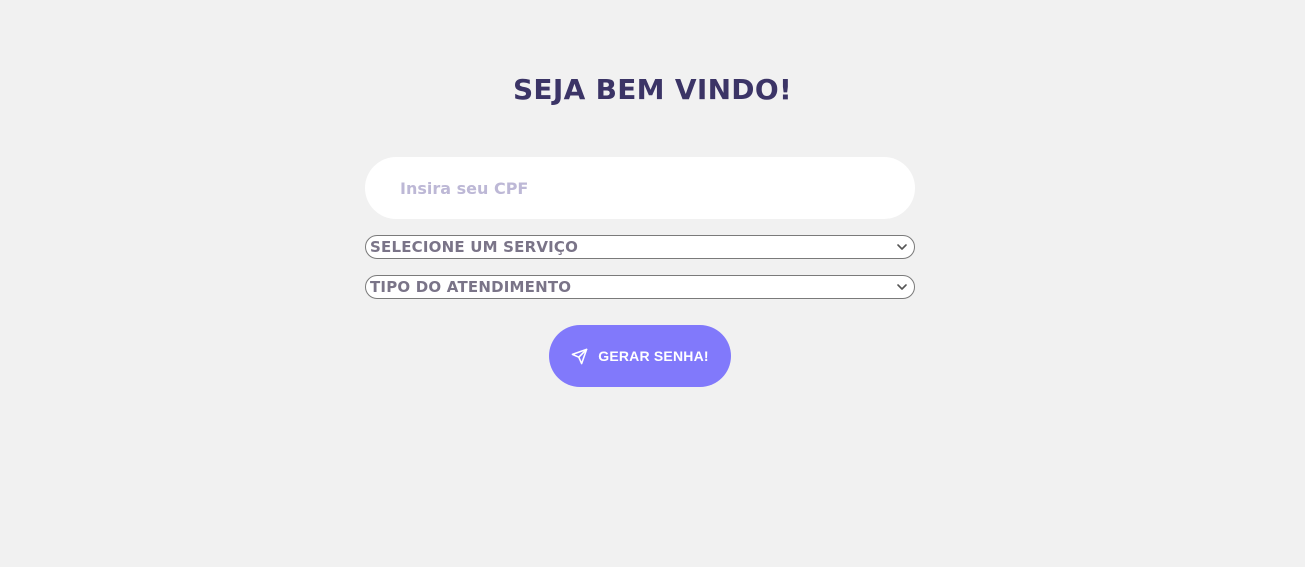 This screenshot has width=1305, height=567. I want to click on service-select: SELECIONE UM SERVIÇO, so click(640, 247).